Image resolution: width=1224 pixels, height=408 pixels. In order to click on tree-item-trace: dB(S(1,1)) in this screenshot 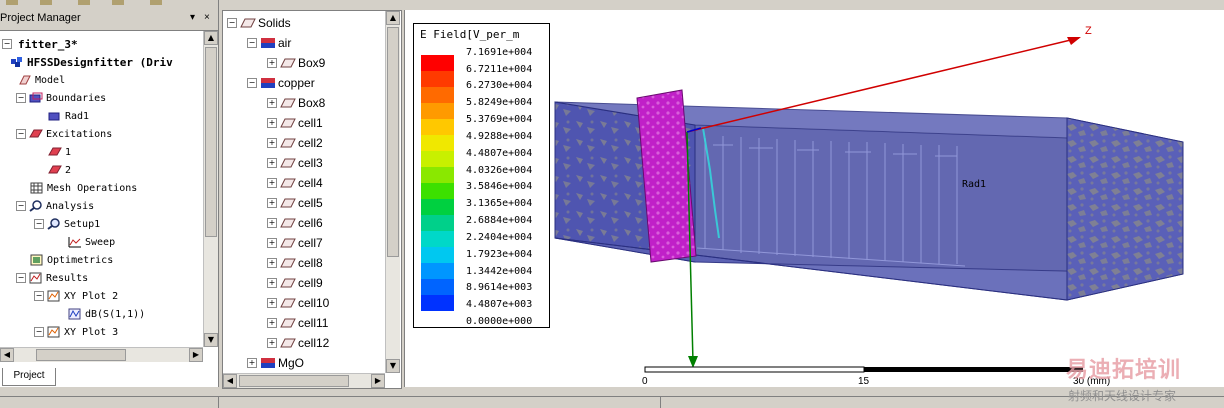, I will do `click(106, 314)`.